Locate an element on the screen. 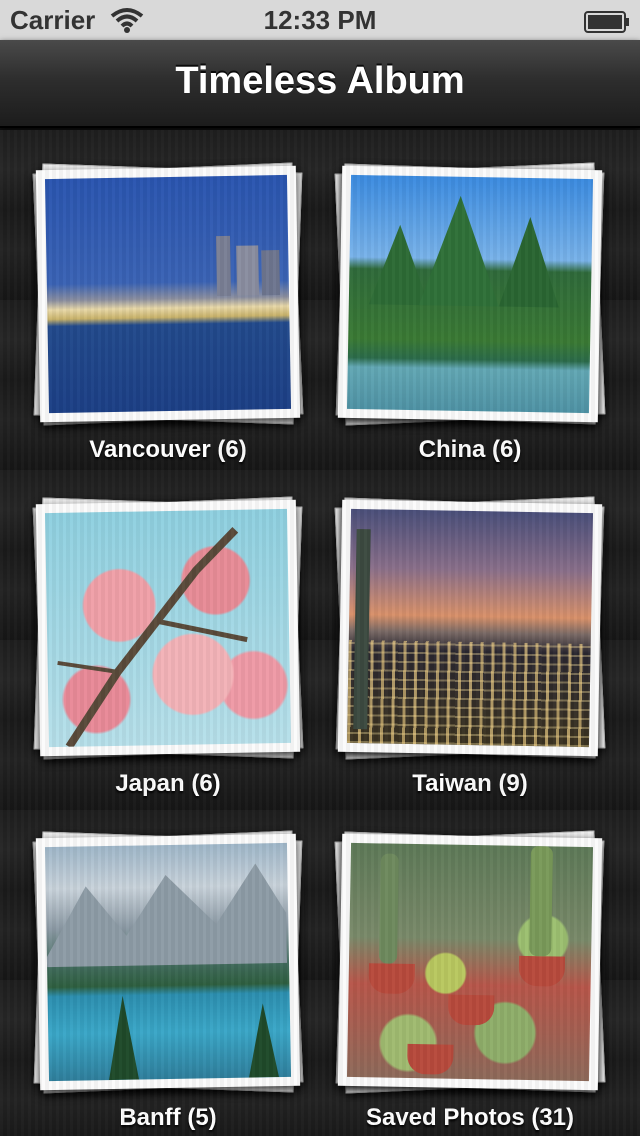 Image resolution: width=640 pixels, height=1136 pixels. album-japan: Japan (6) is located at coordinates (170, 646).